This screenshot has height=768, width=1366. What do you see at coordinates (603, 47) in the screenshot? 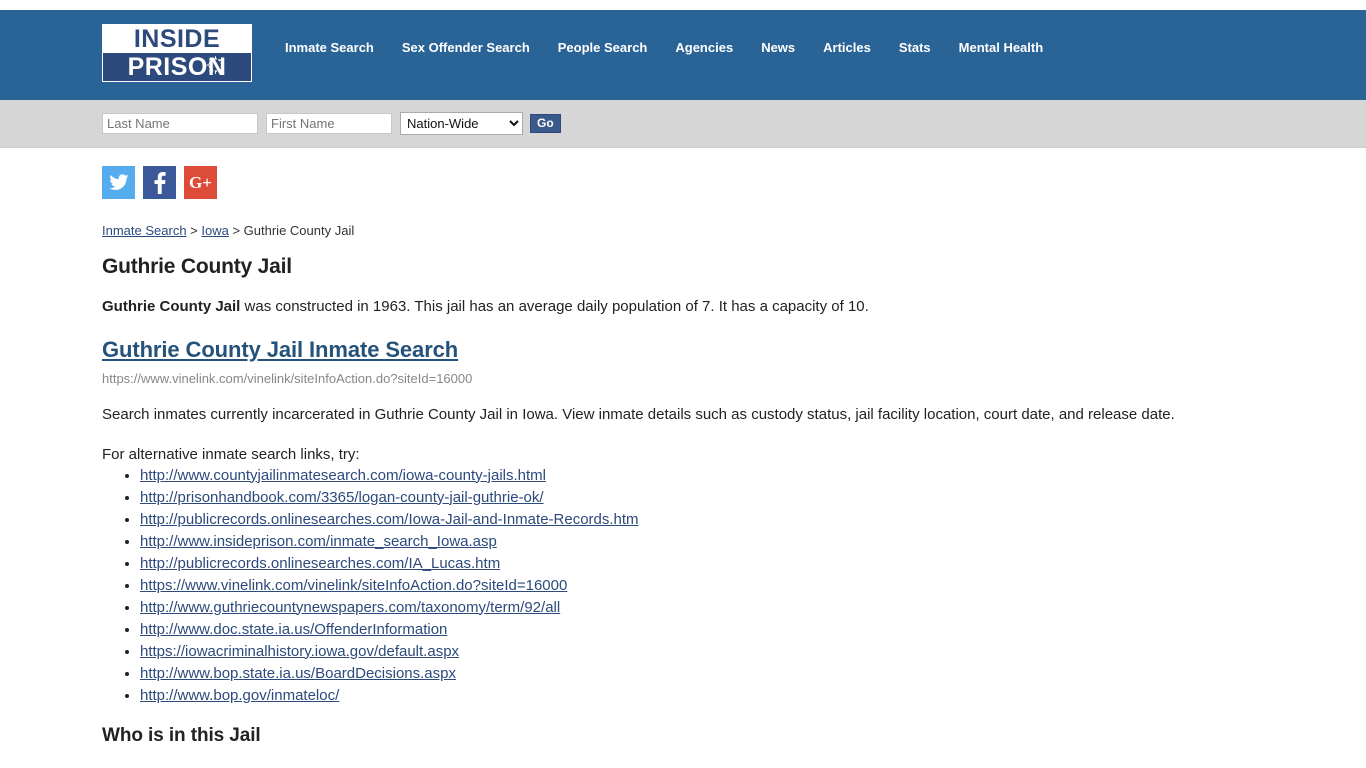
I see `nav-item-people-search: People Search` at bounding box center [603, 47].